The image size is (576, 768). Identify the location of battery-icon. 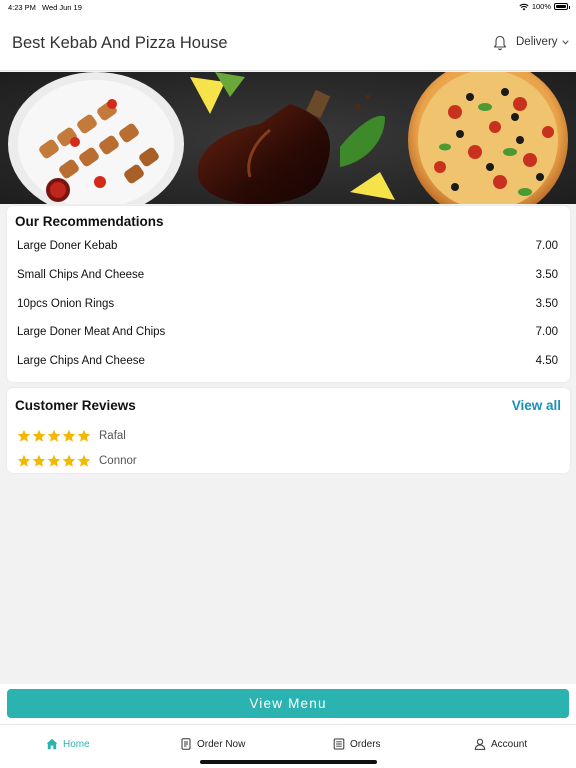
(562, 6).